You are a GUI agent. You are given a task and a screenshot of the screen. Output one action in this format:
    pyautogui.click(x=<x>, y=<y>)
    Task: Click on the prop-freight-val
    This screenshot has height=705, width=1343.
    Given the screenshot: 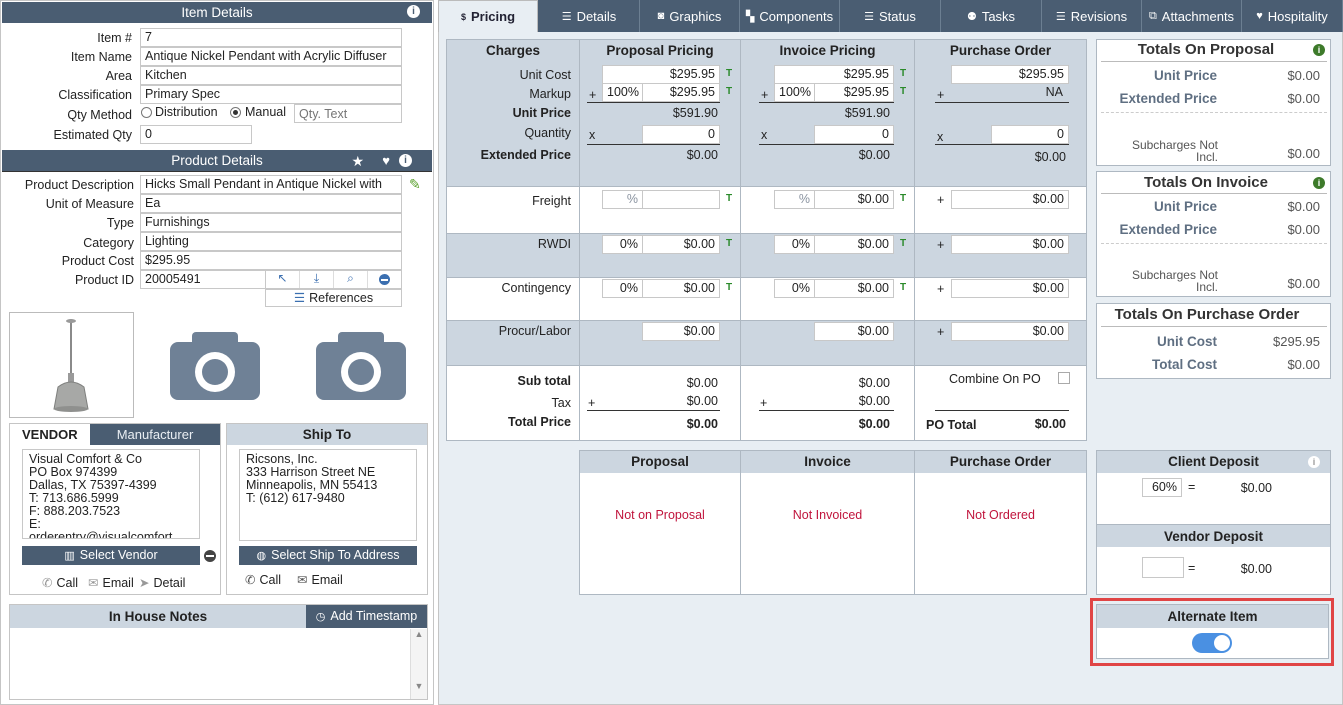 What is the action you would take?
    pyautogui.click(x=681, y=199)
    